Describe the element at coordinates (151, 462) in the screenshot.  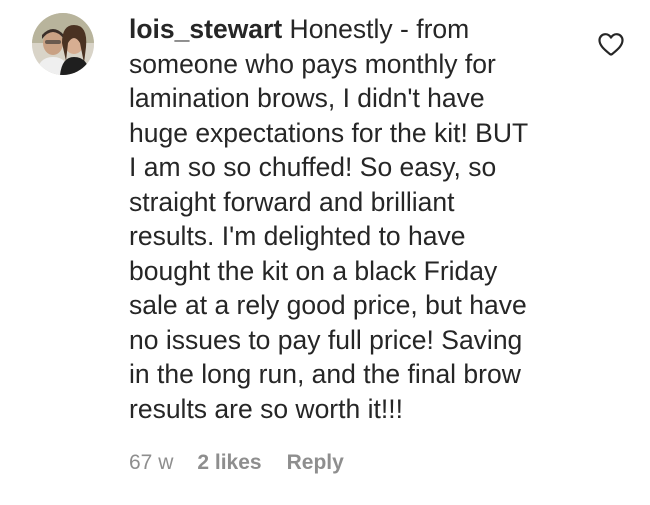
I see `comment-age: 67 w` at that location.